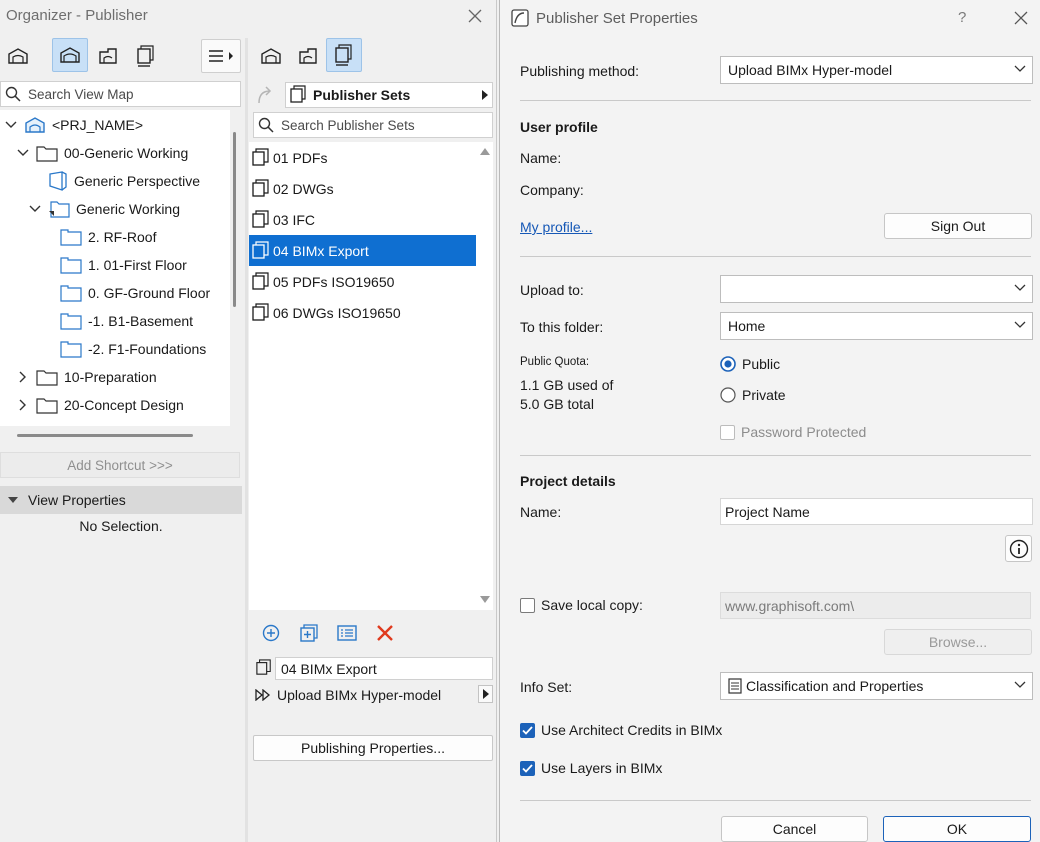 The width and height of the screenshot is (1040, 842). What do you see at coordinates (124, 405) in the screenshot?
I see `tree-item-label: 20-Concept Design` at bounding box center [124, 405].